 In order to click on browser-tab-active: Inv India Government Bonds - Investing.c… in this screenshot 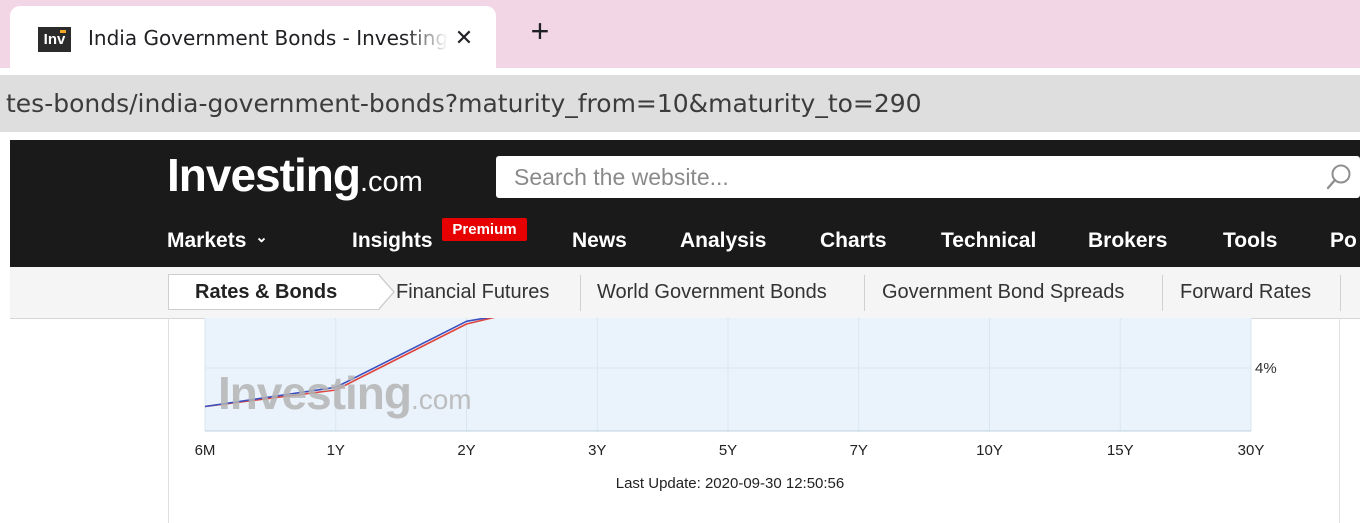, I will do `click(253, 37)`.